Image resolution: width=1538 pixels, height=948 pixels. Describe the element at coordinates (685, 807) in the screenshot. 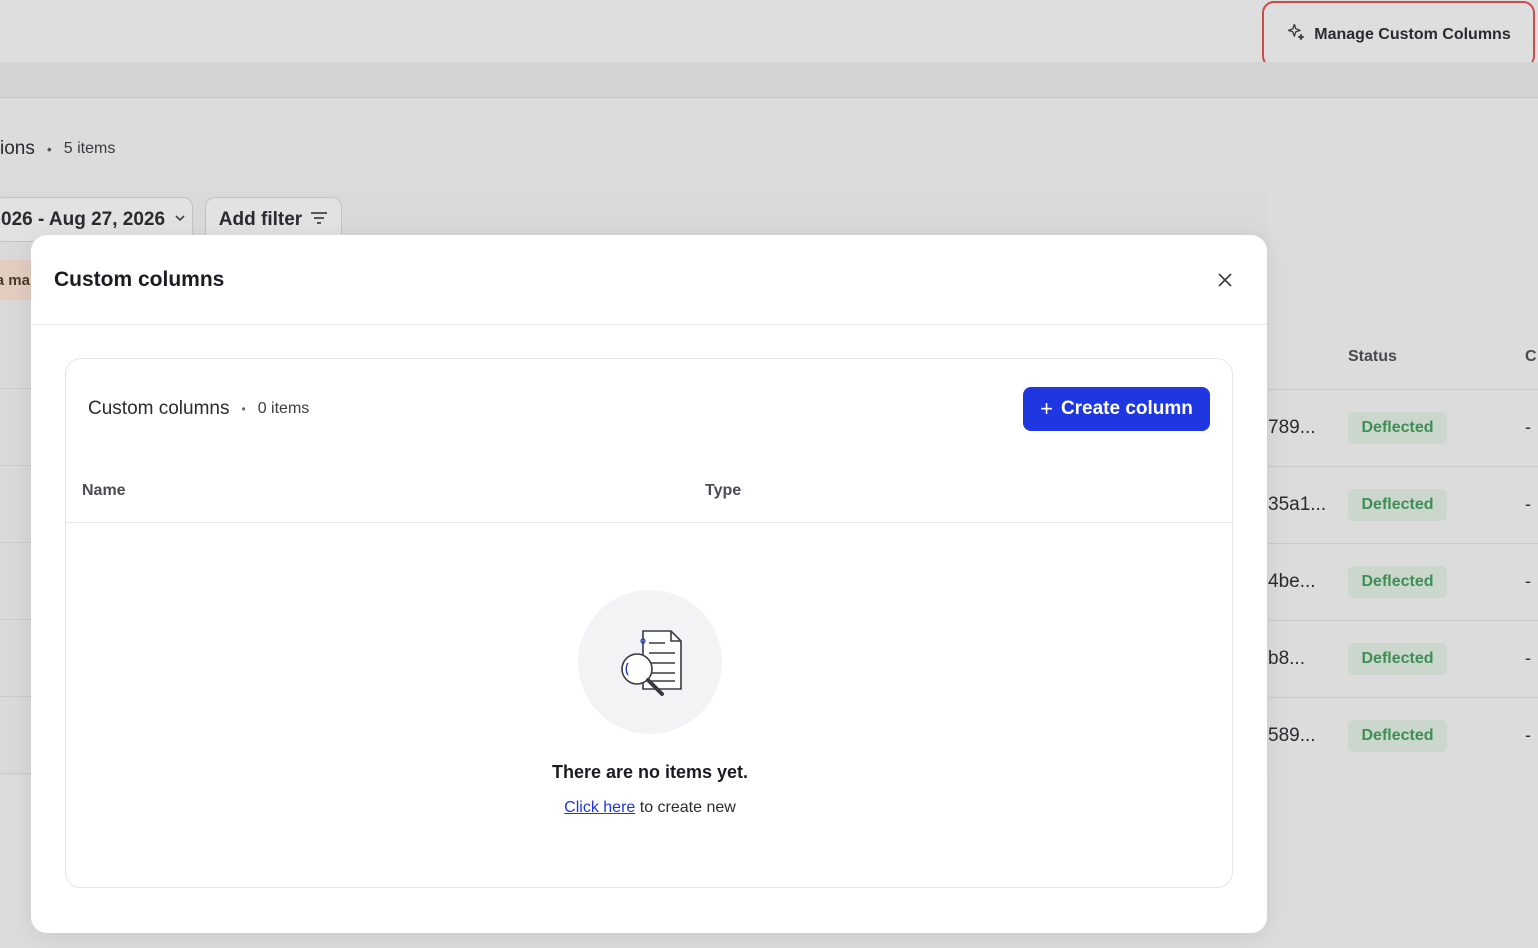

I see `empty-state-suffix: to create new` at that location.